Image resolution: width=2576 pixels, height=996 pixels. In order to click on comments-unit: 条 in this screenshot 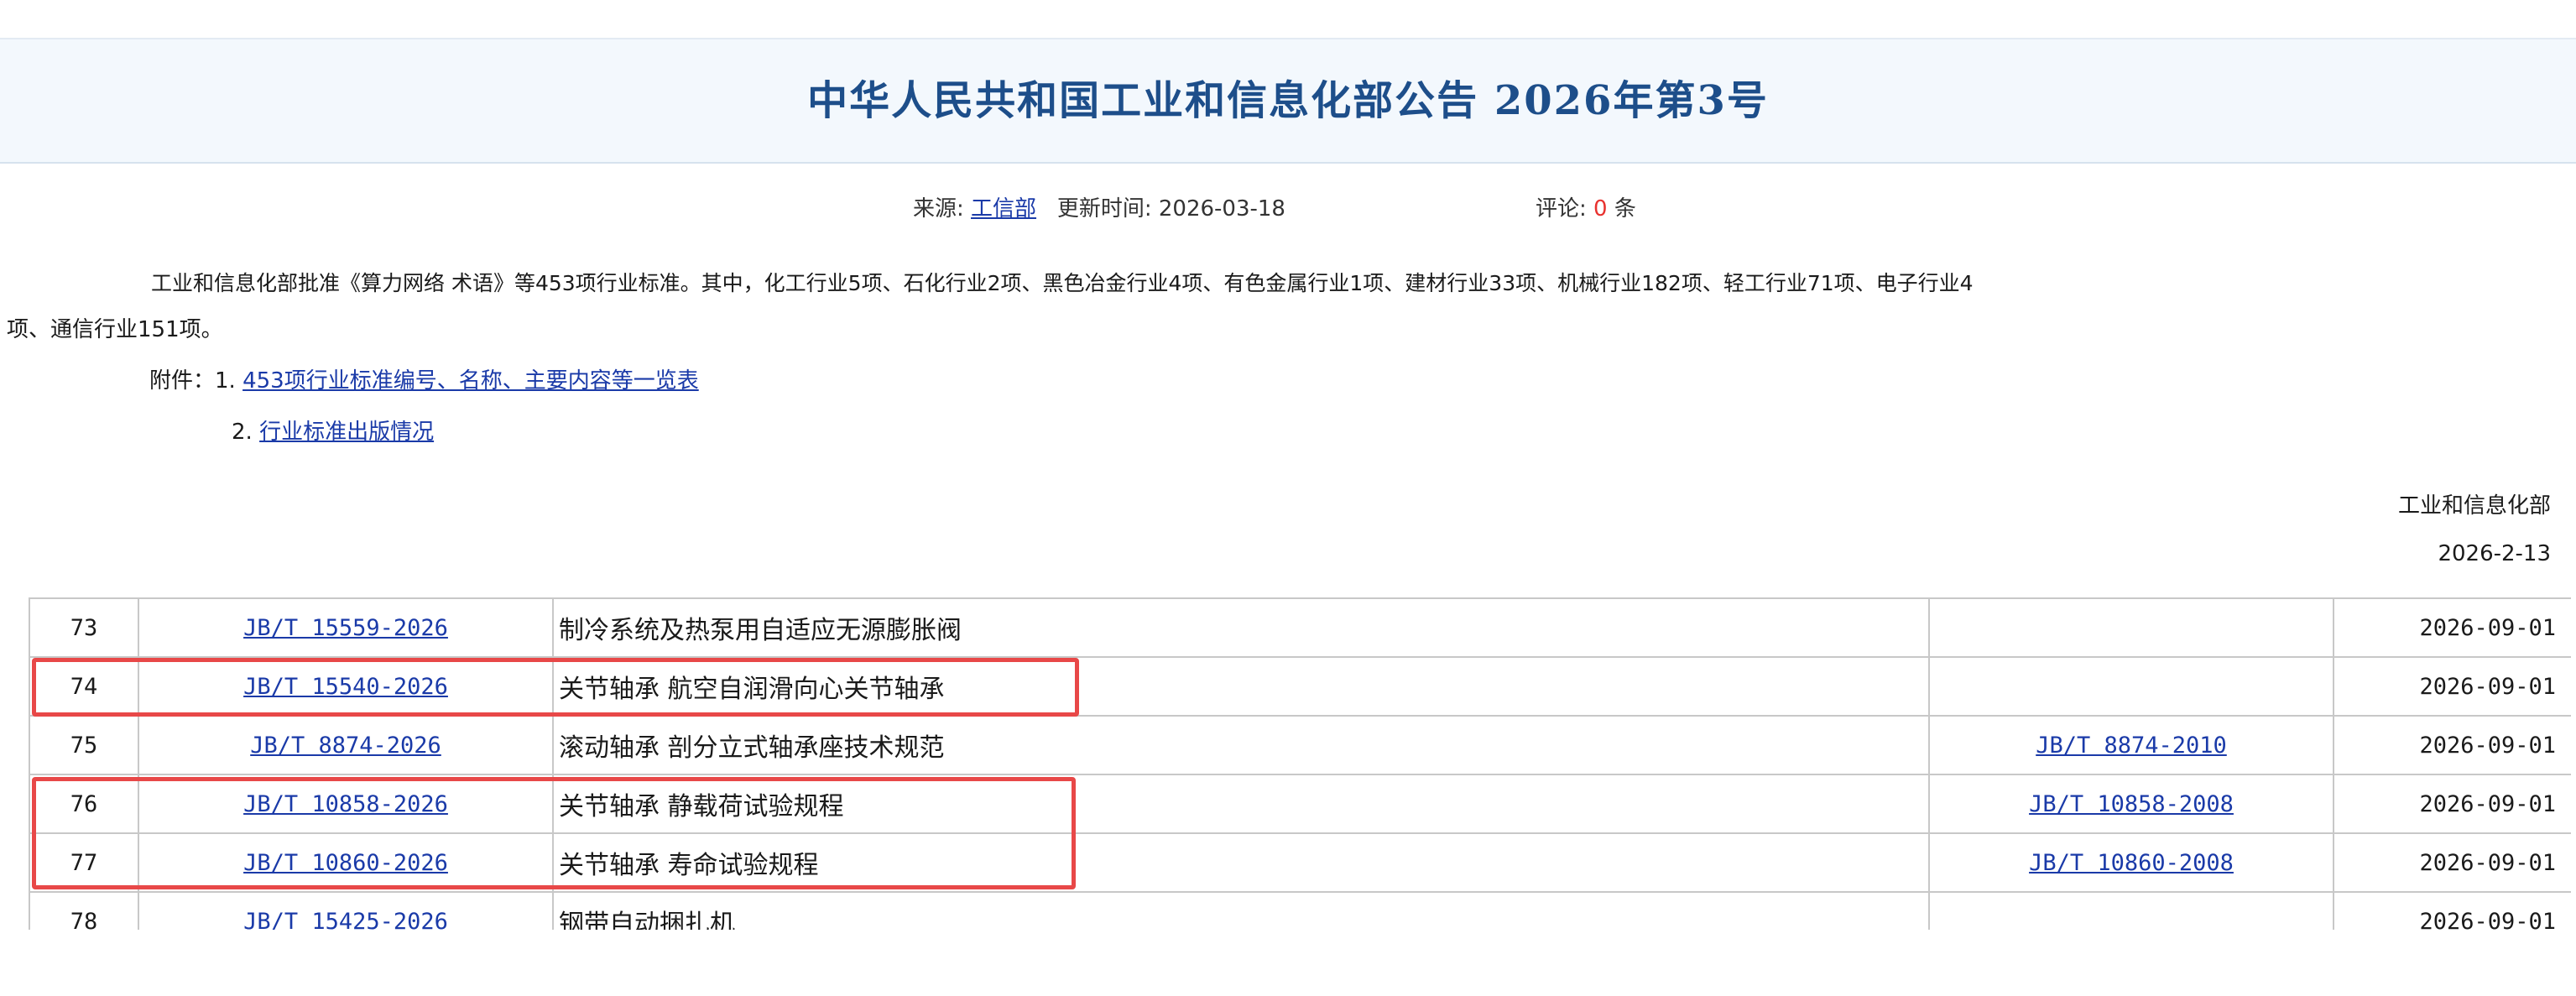, I will do `click(1625, 209)`.